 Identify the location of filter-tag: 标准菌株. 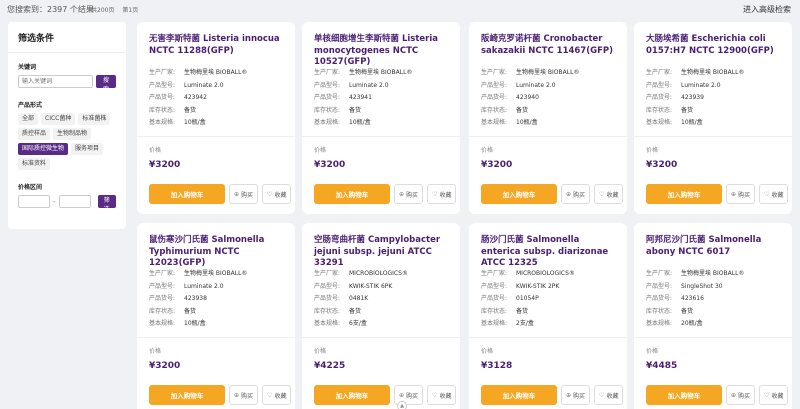
(94, 119).